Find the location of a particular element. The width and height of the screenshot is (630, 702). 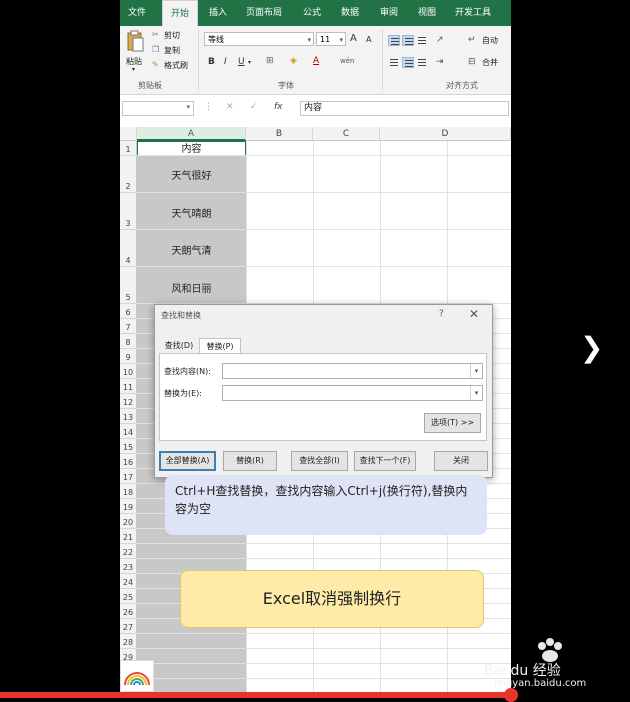

grid-line is located at coordinates (324, 543).